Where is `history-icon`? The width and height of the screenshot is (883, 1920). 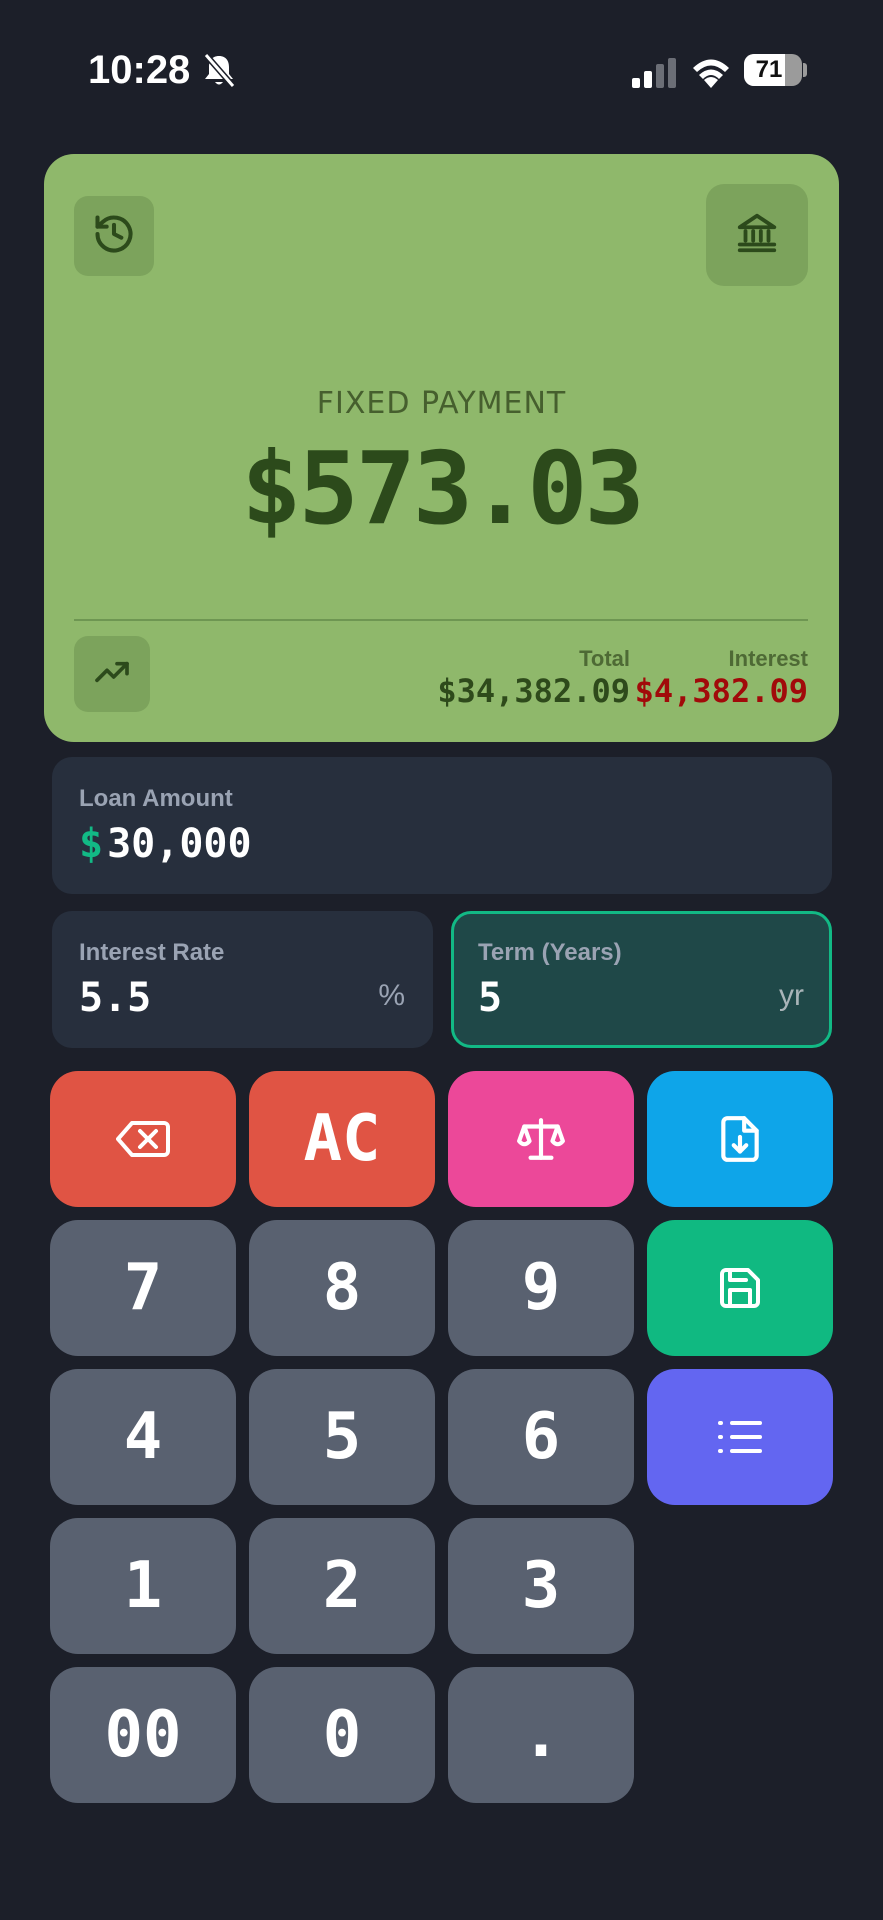 history-icon is located at coordinates (114, 236).